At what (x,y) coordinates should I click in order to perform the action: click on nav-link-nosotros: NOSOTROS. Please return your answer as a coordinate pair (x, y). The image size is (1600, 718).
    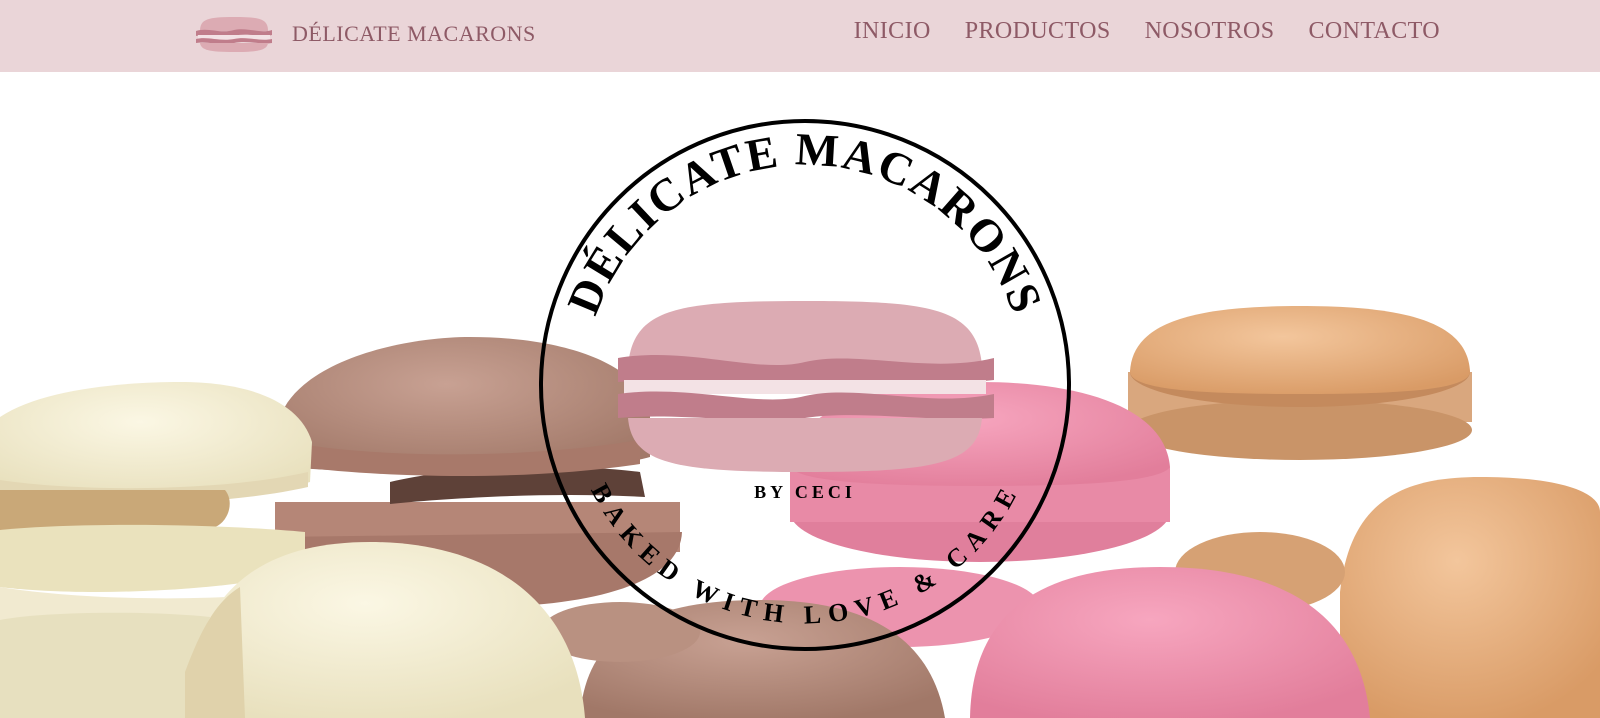
    Looking at the image, I should click on (1210, 31).